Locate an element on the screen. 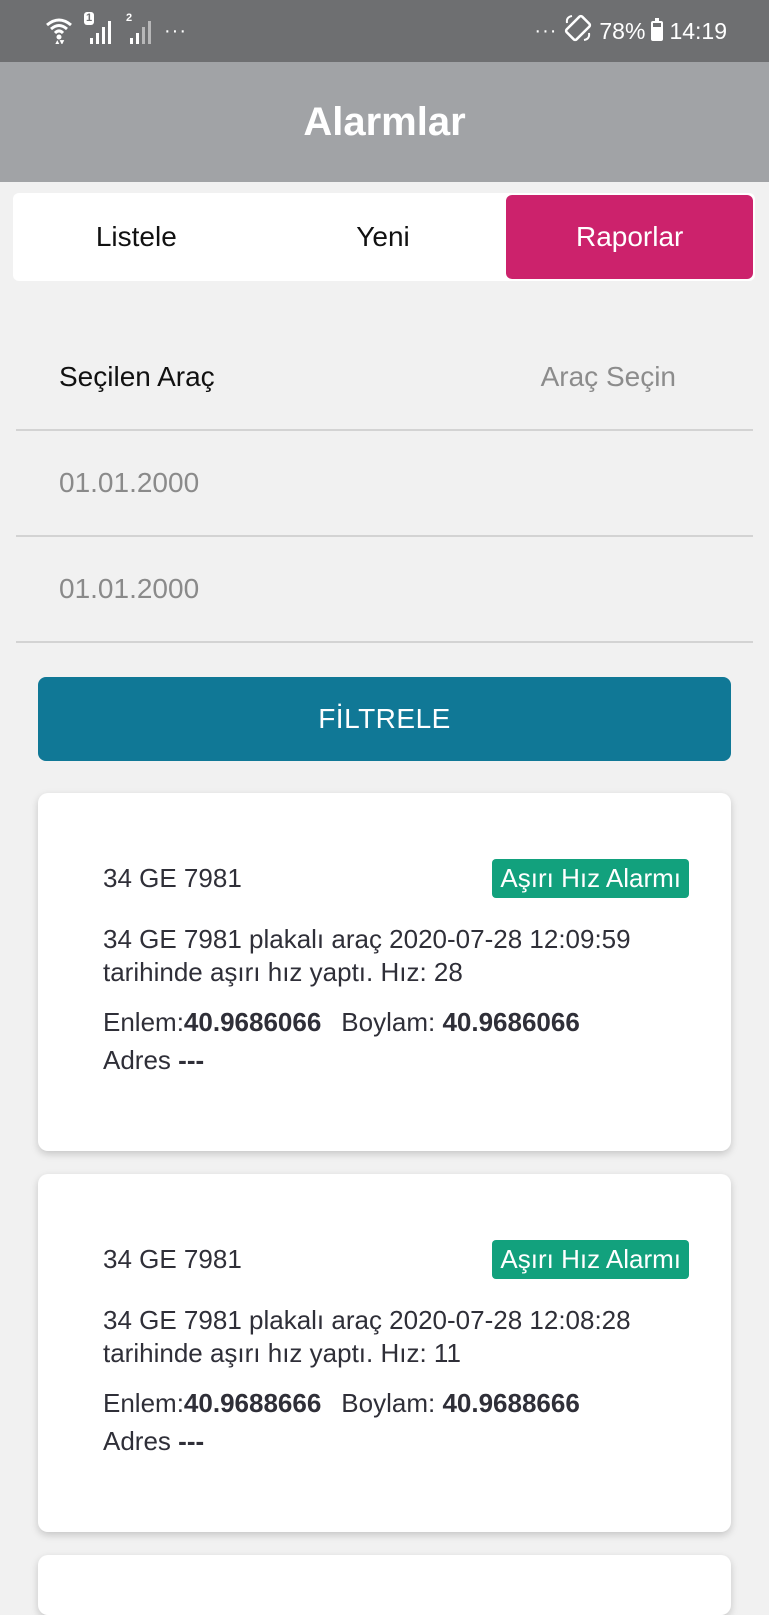 The width and height of the screenshot is (769, 1615). status-time: 14:19 is located at coordinates (698, 30).